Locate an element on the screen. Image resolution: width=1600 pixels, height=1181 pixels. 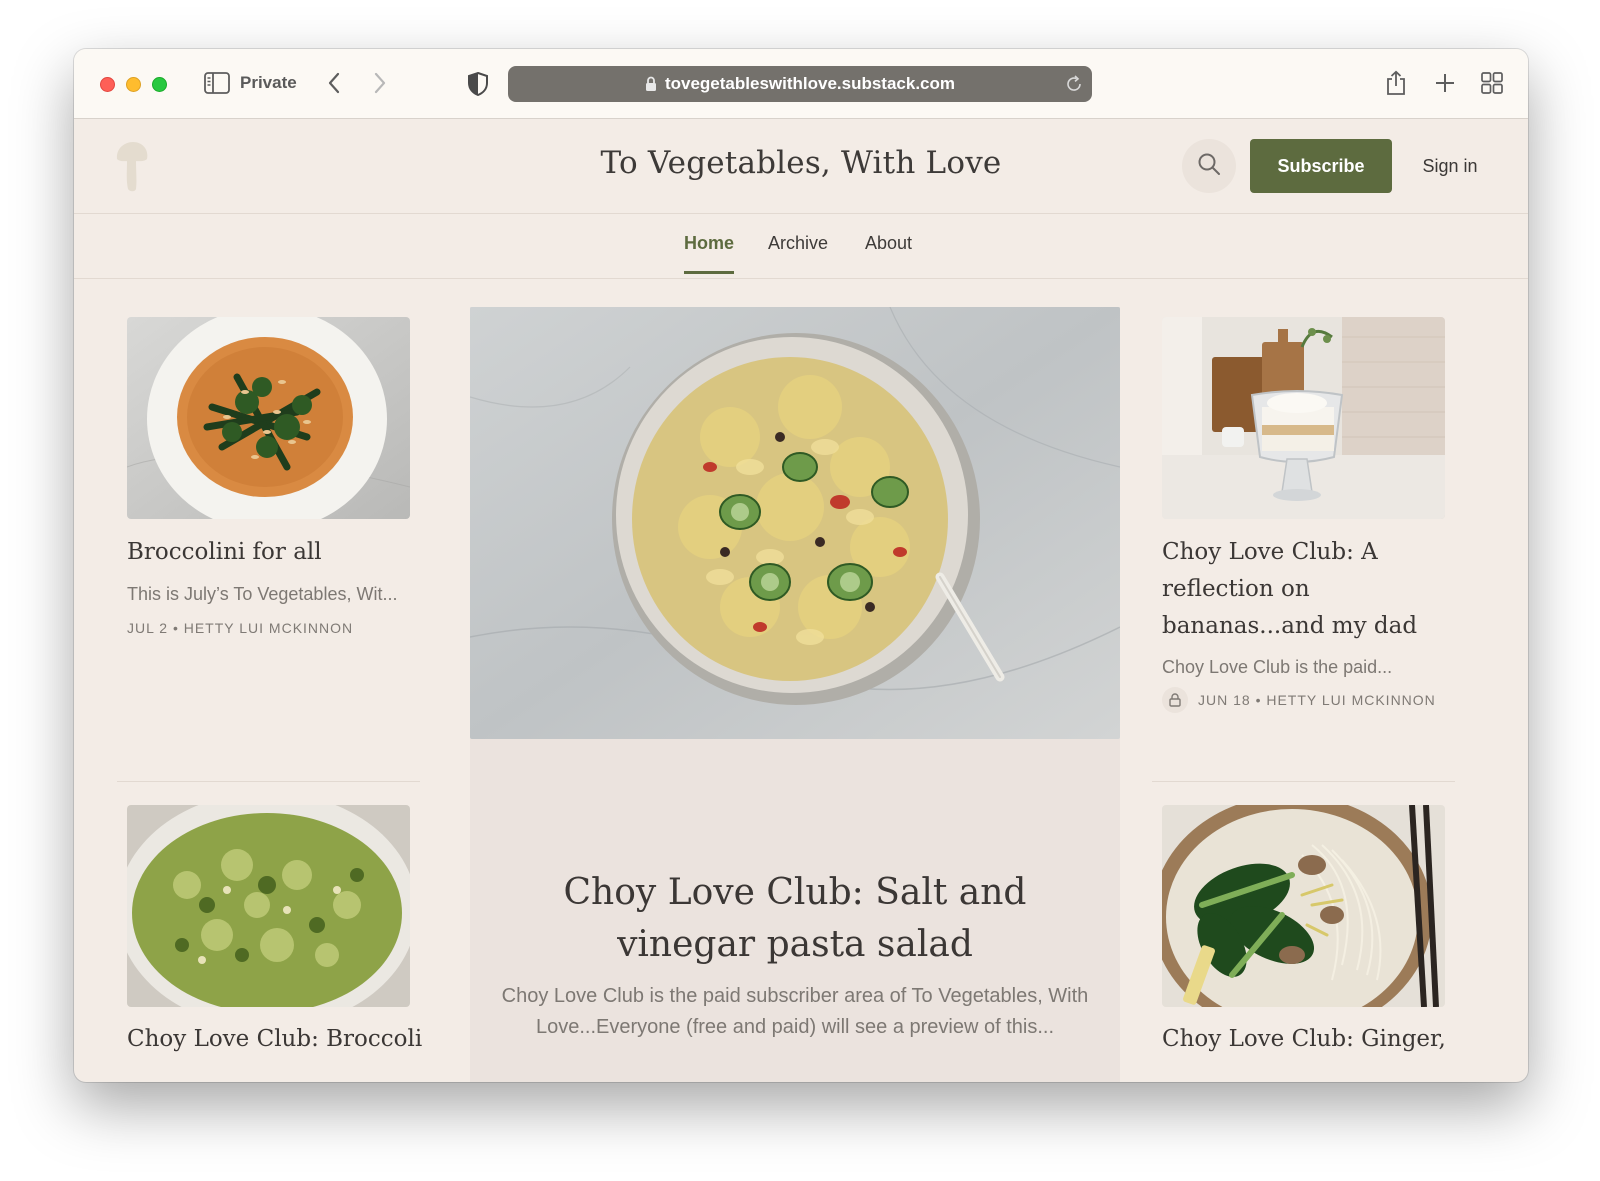
close-window-button is located at coordinates (107, 84).